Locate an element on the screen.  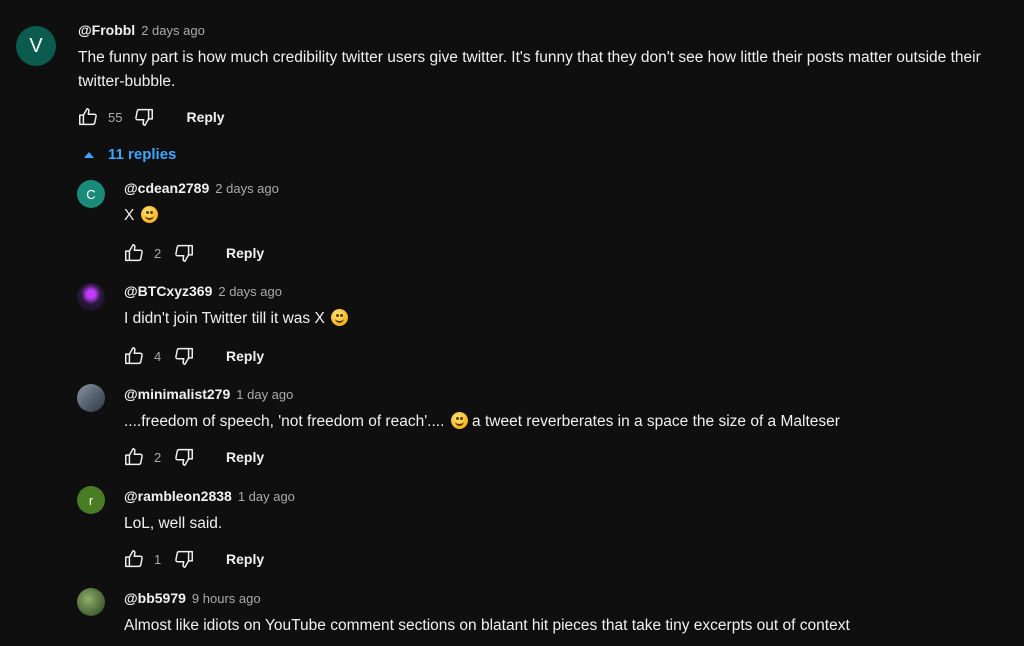
laughing-tears-emoji is located at coordinates (149, 214).